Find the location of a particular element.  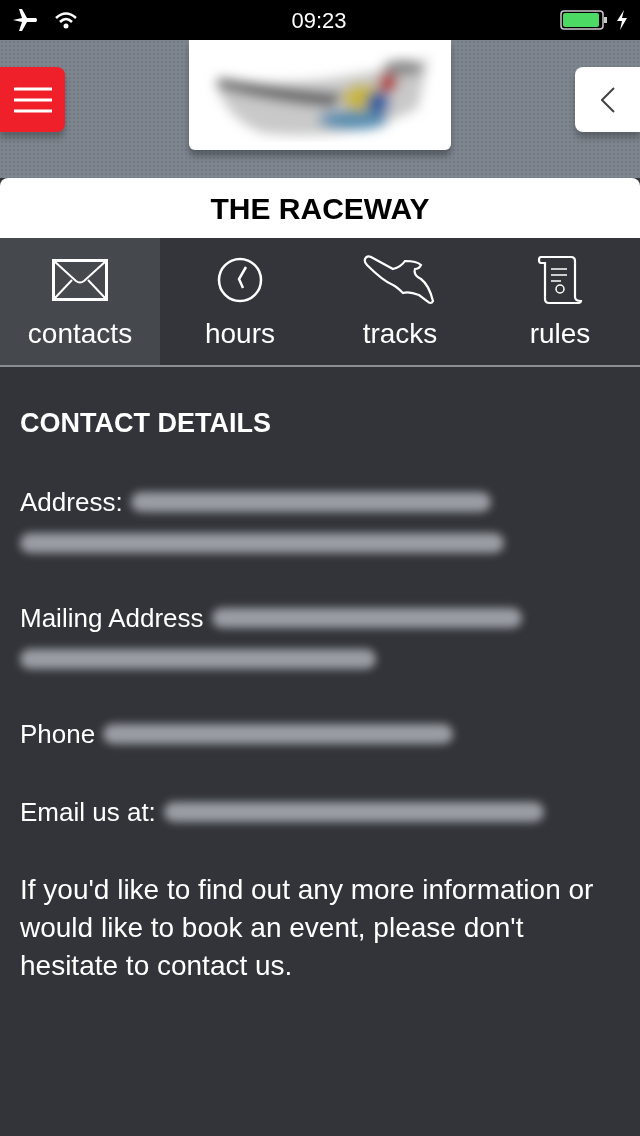

envelope-icon is located at coordinates (80, 280).